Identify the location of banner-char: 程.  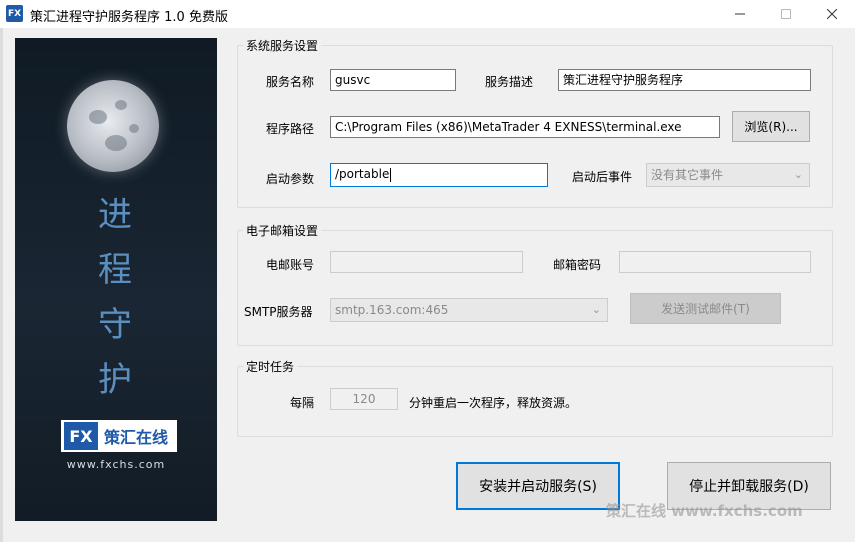
(115, 270).